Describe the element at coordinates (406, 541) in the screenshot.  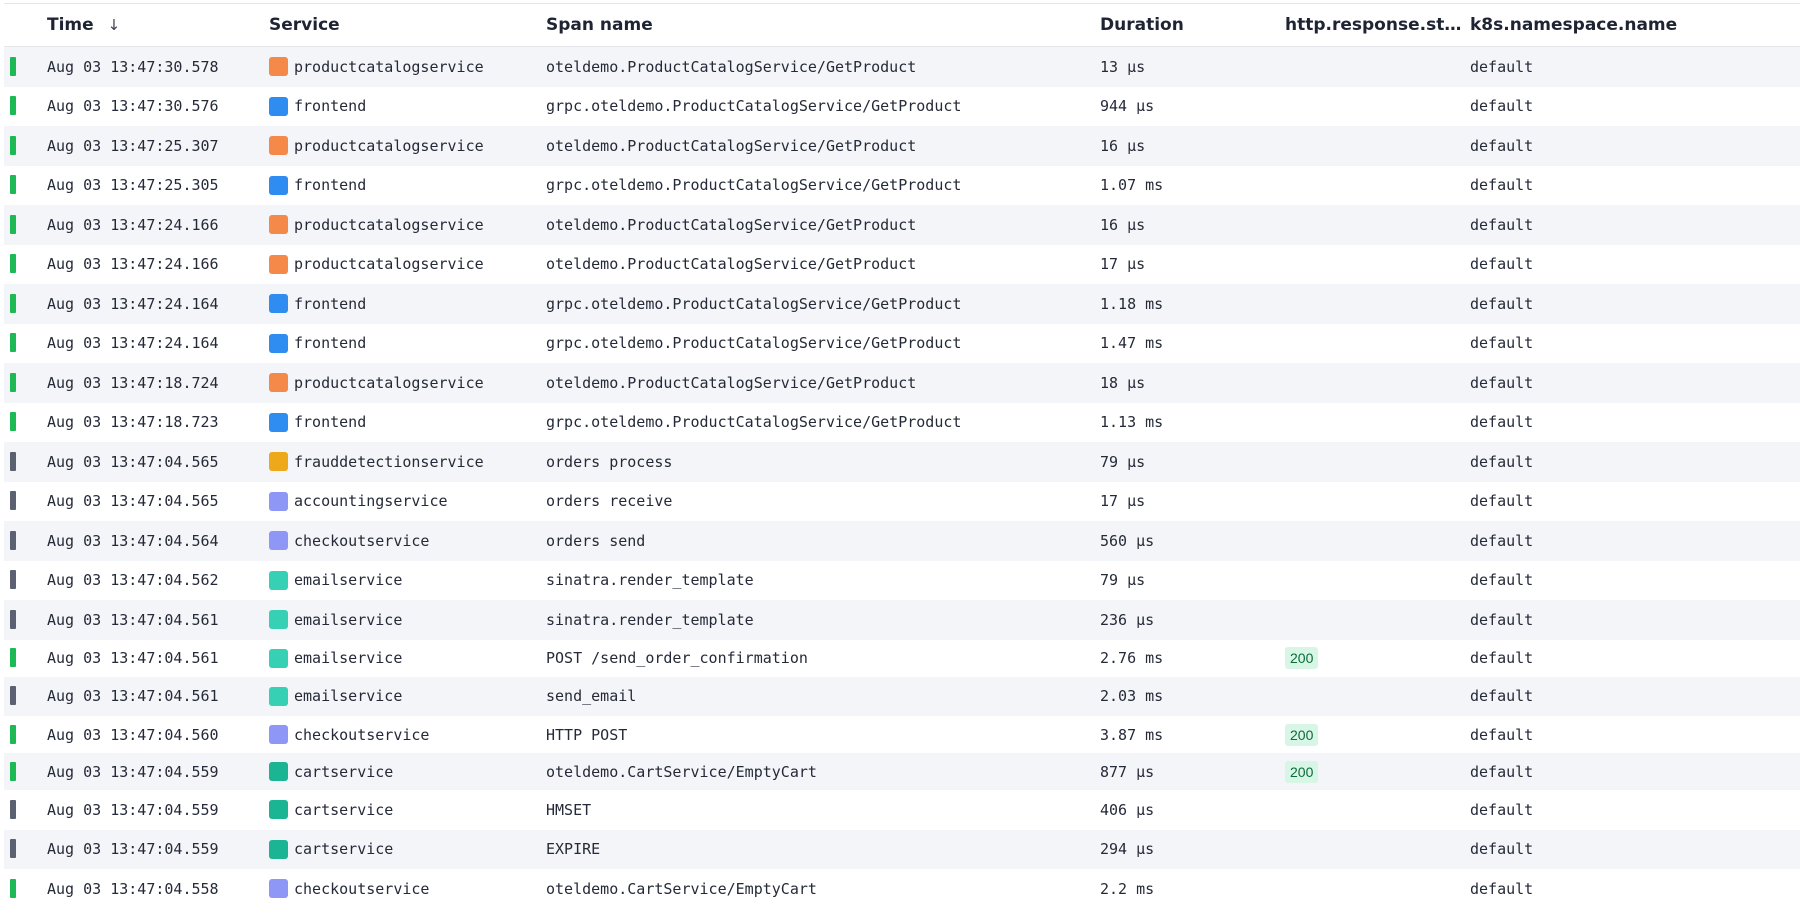
I see `cell-service: checkoutservice` at that location.